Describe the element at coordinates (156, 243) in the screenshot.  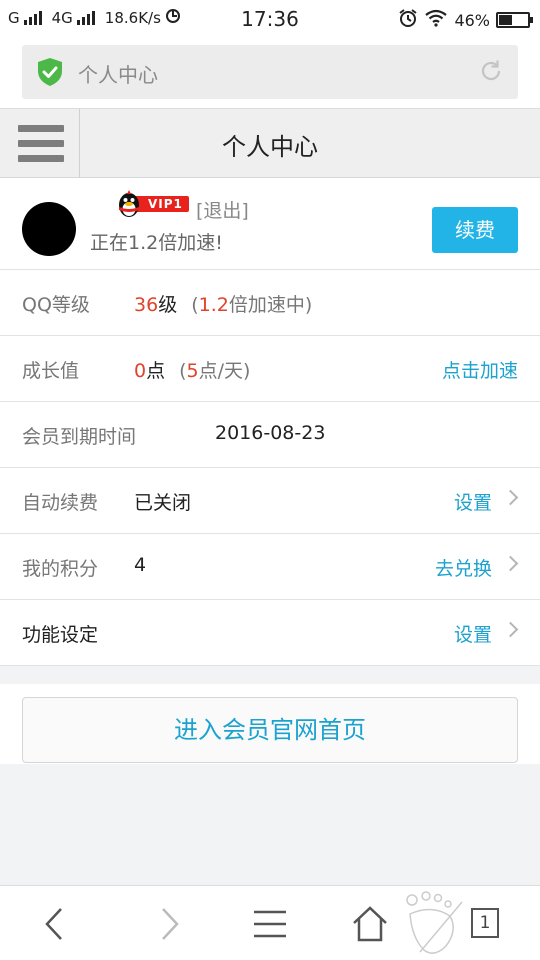
I see `speed-status: 正在1.2倍加速!` at that location.